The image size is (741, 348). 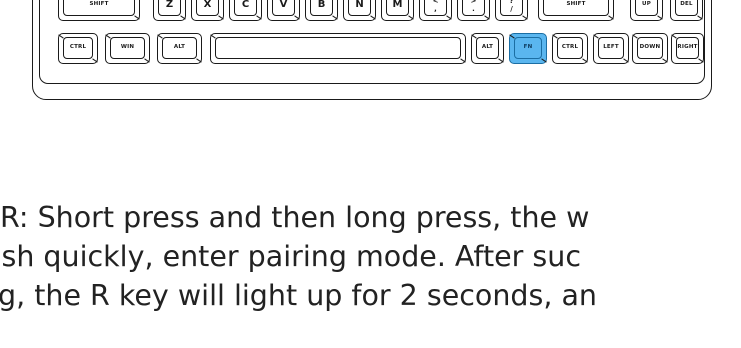 I want to click on key-z: Z, so click(x=169, y=10).